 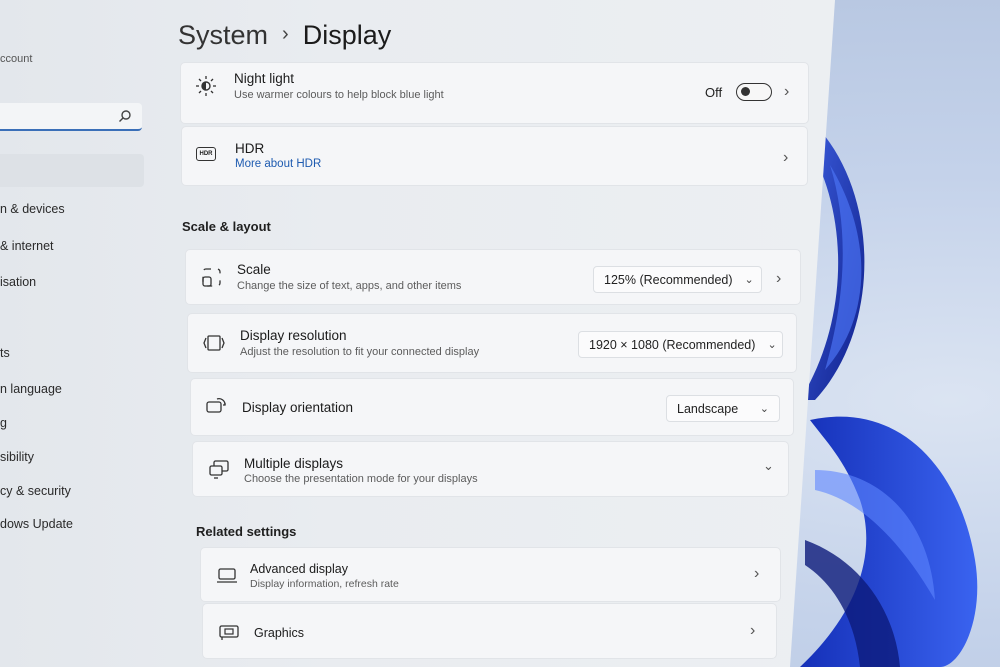 What do you see at coordinates (264, 78) in the screenshot?
I see `night-light-title: Night light` at bounding box center [264, 78].